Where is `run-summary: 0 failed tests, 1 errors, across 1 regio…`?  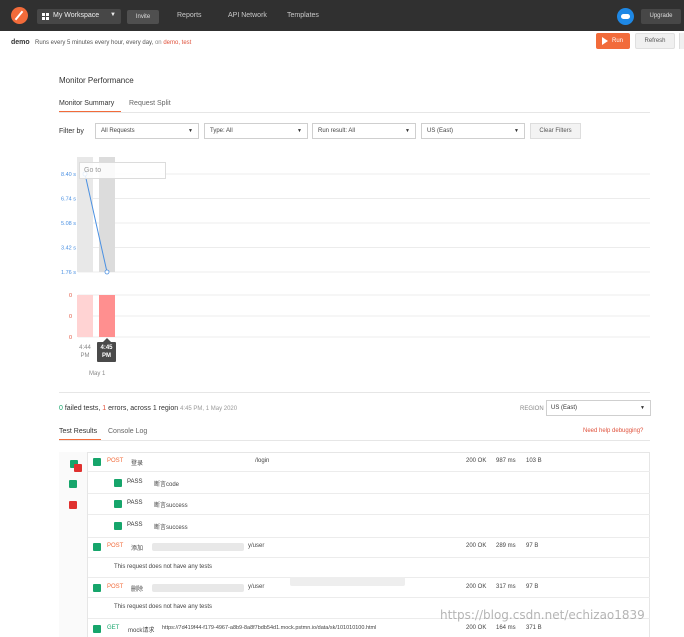 run-summary: 0 failed tests, 1 errors, across 1 regio… is located at coordinates (148, 408).